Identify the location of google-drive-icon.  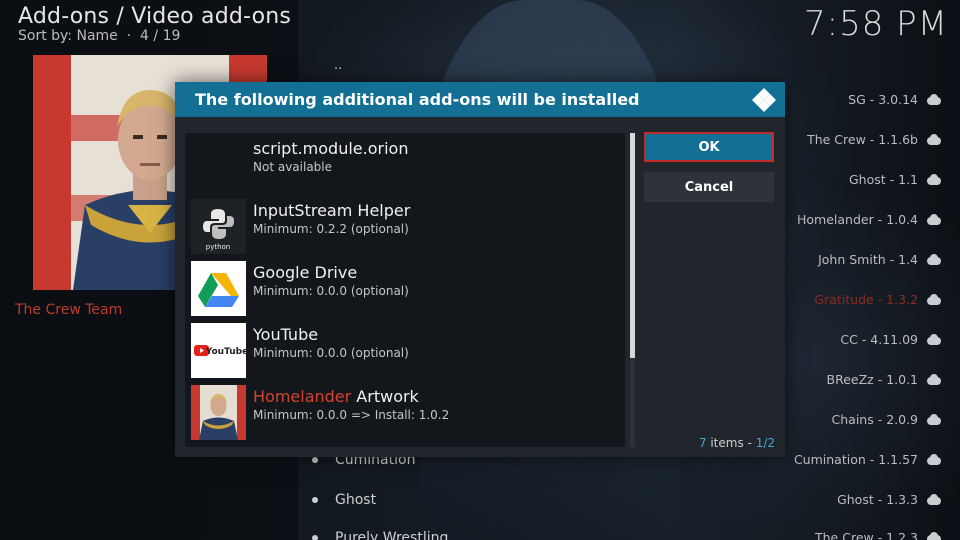
(218, 288).